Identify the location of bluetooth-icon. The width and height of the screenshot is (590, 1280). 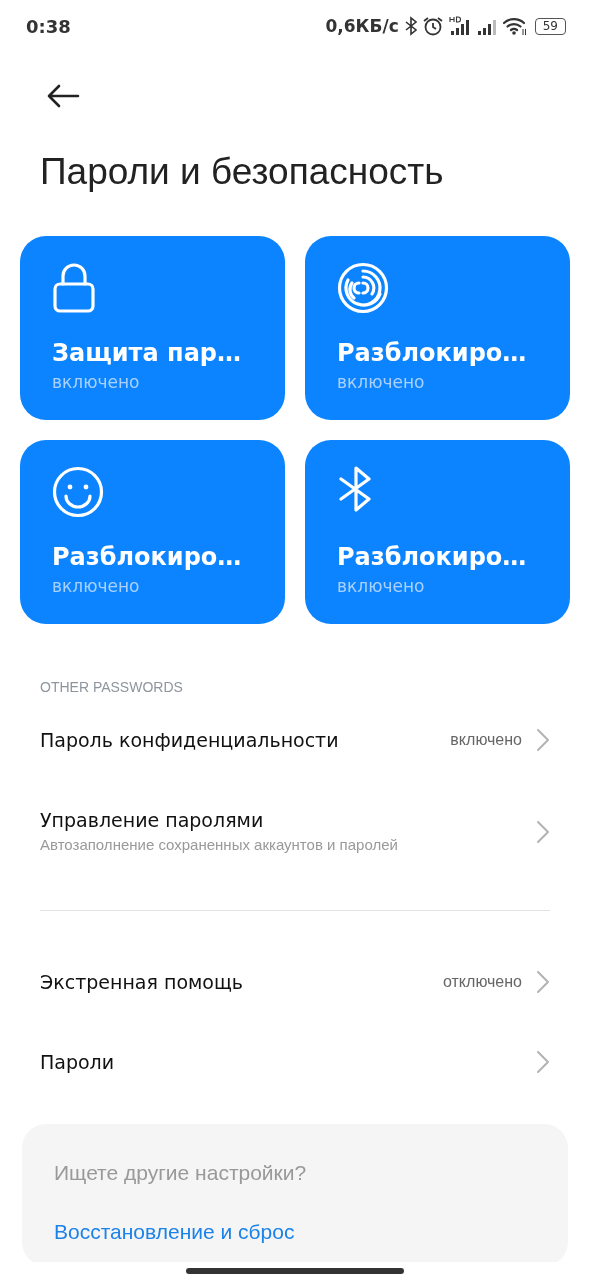
(410, 26).